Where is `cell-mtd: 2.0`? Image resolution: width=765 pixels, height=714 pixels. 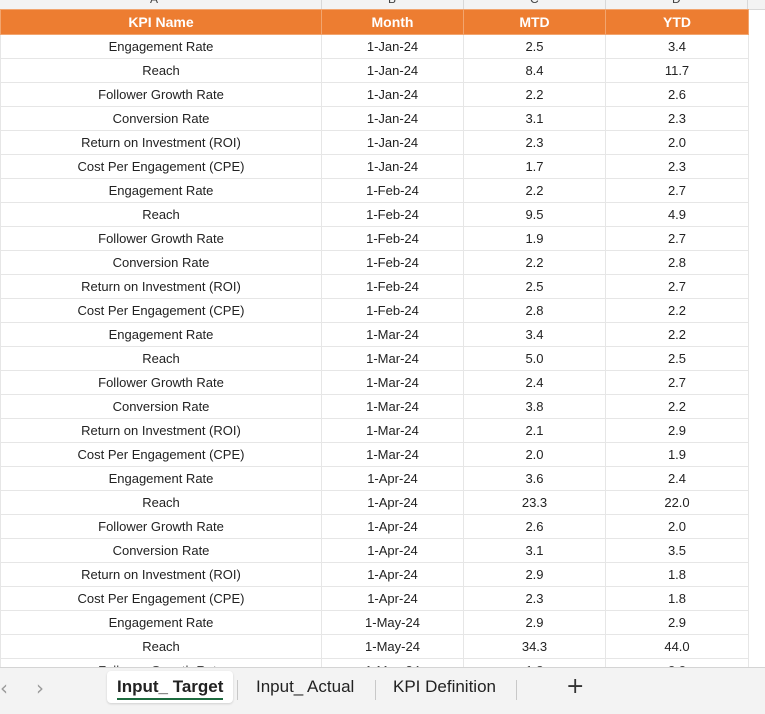
cell-mtd: 2.0 is located at coordinates (534, 454).